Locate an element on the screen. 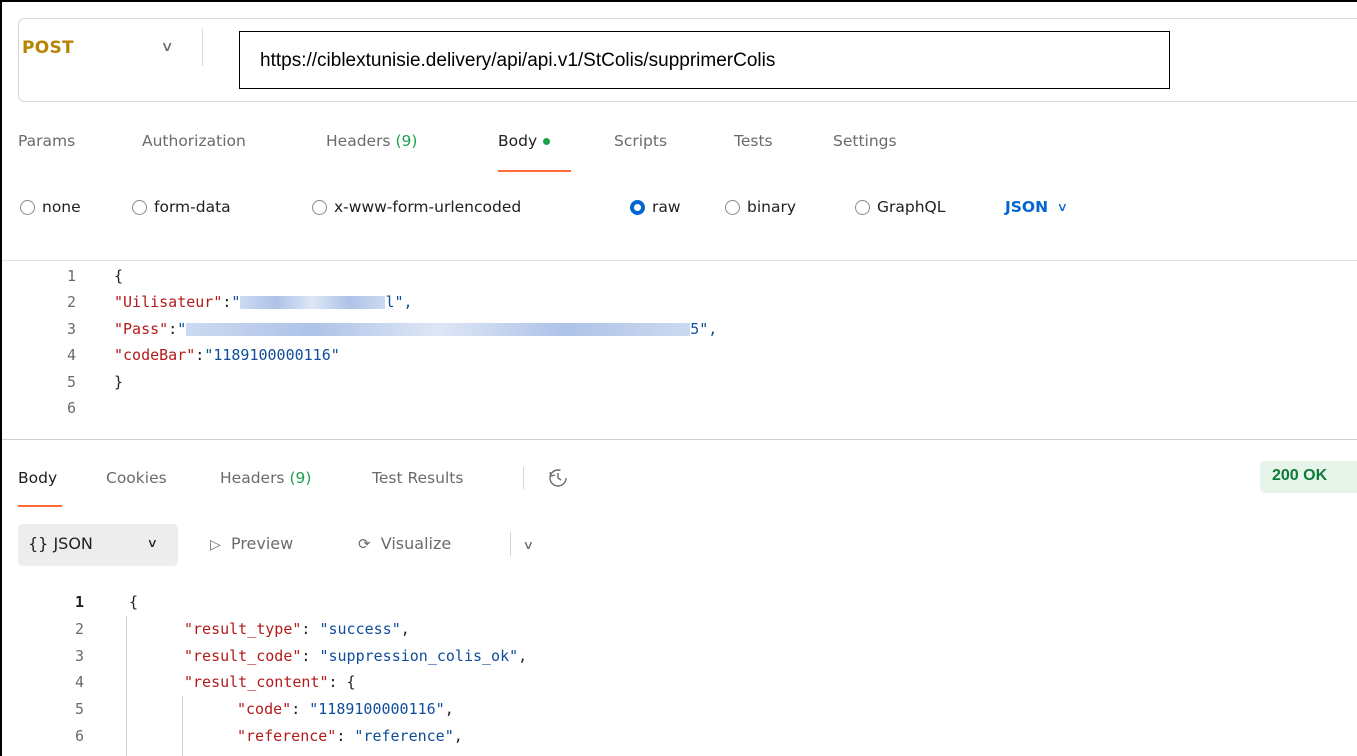  json-value-tail: l", is located at coordinates (399, 302).